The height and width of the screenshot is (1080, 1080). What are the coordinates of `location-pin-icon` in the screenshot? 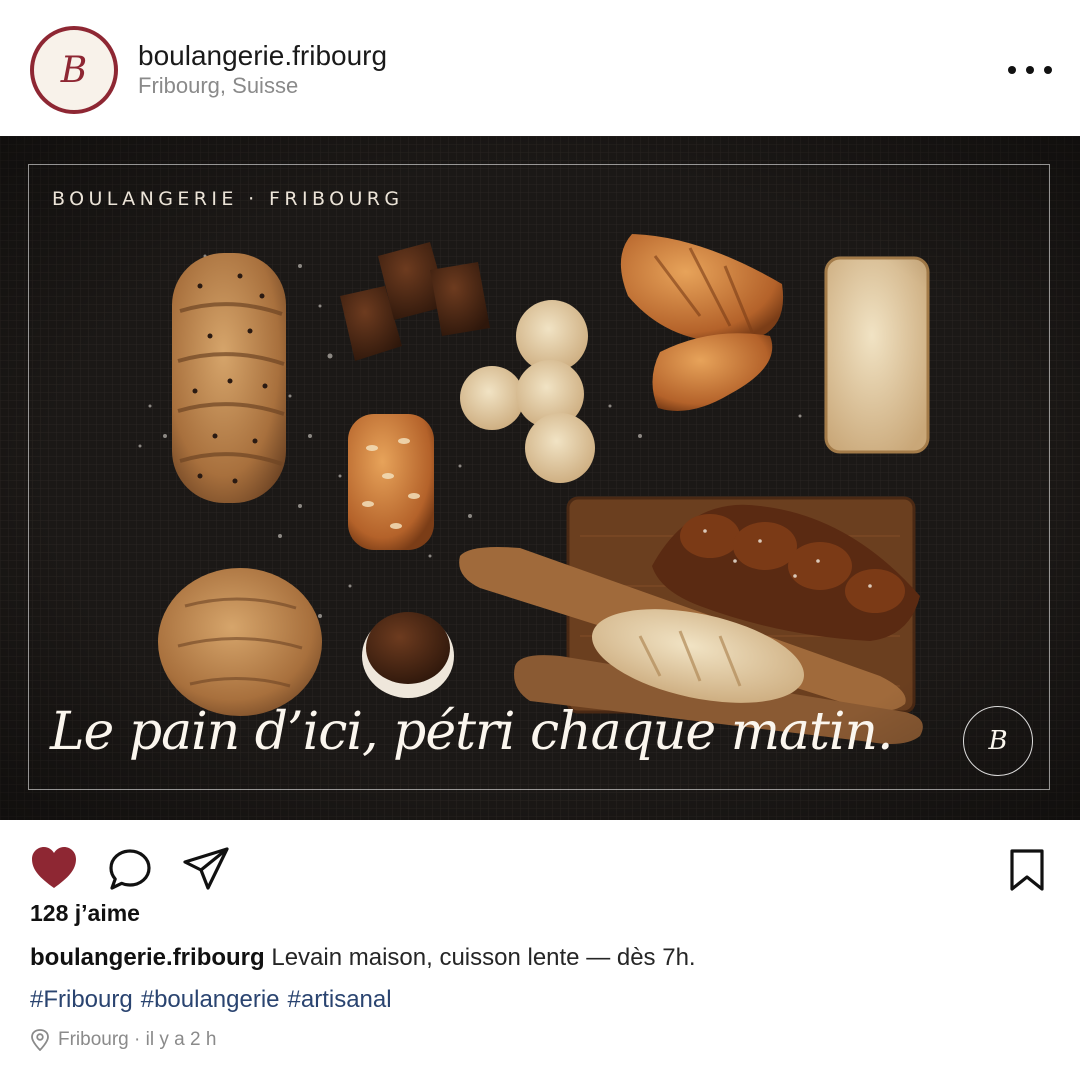 It's located at (40, 1040).